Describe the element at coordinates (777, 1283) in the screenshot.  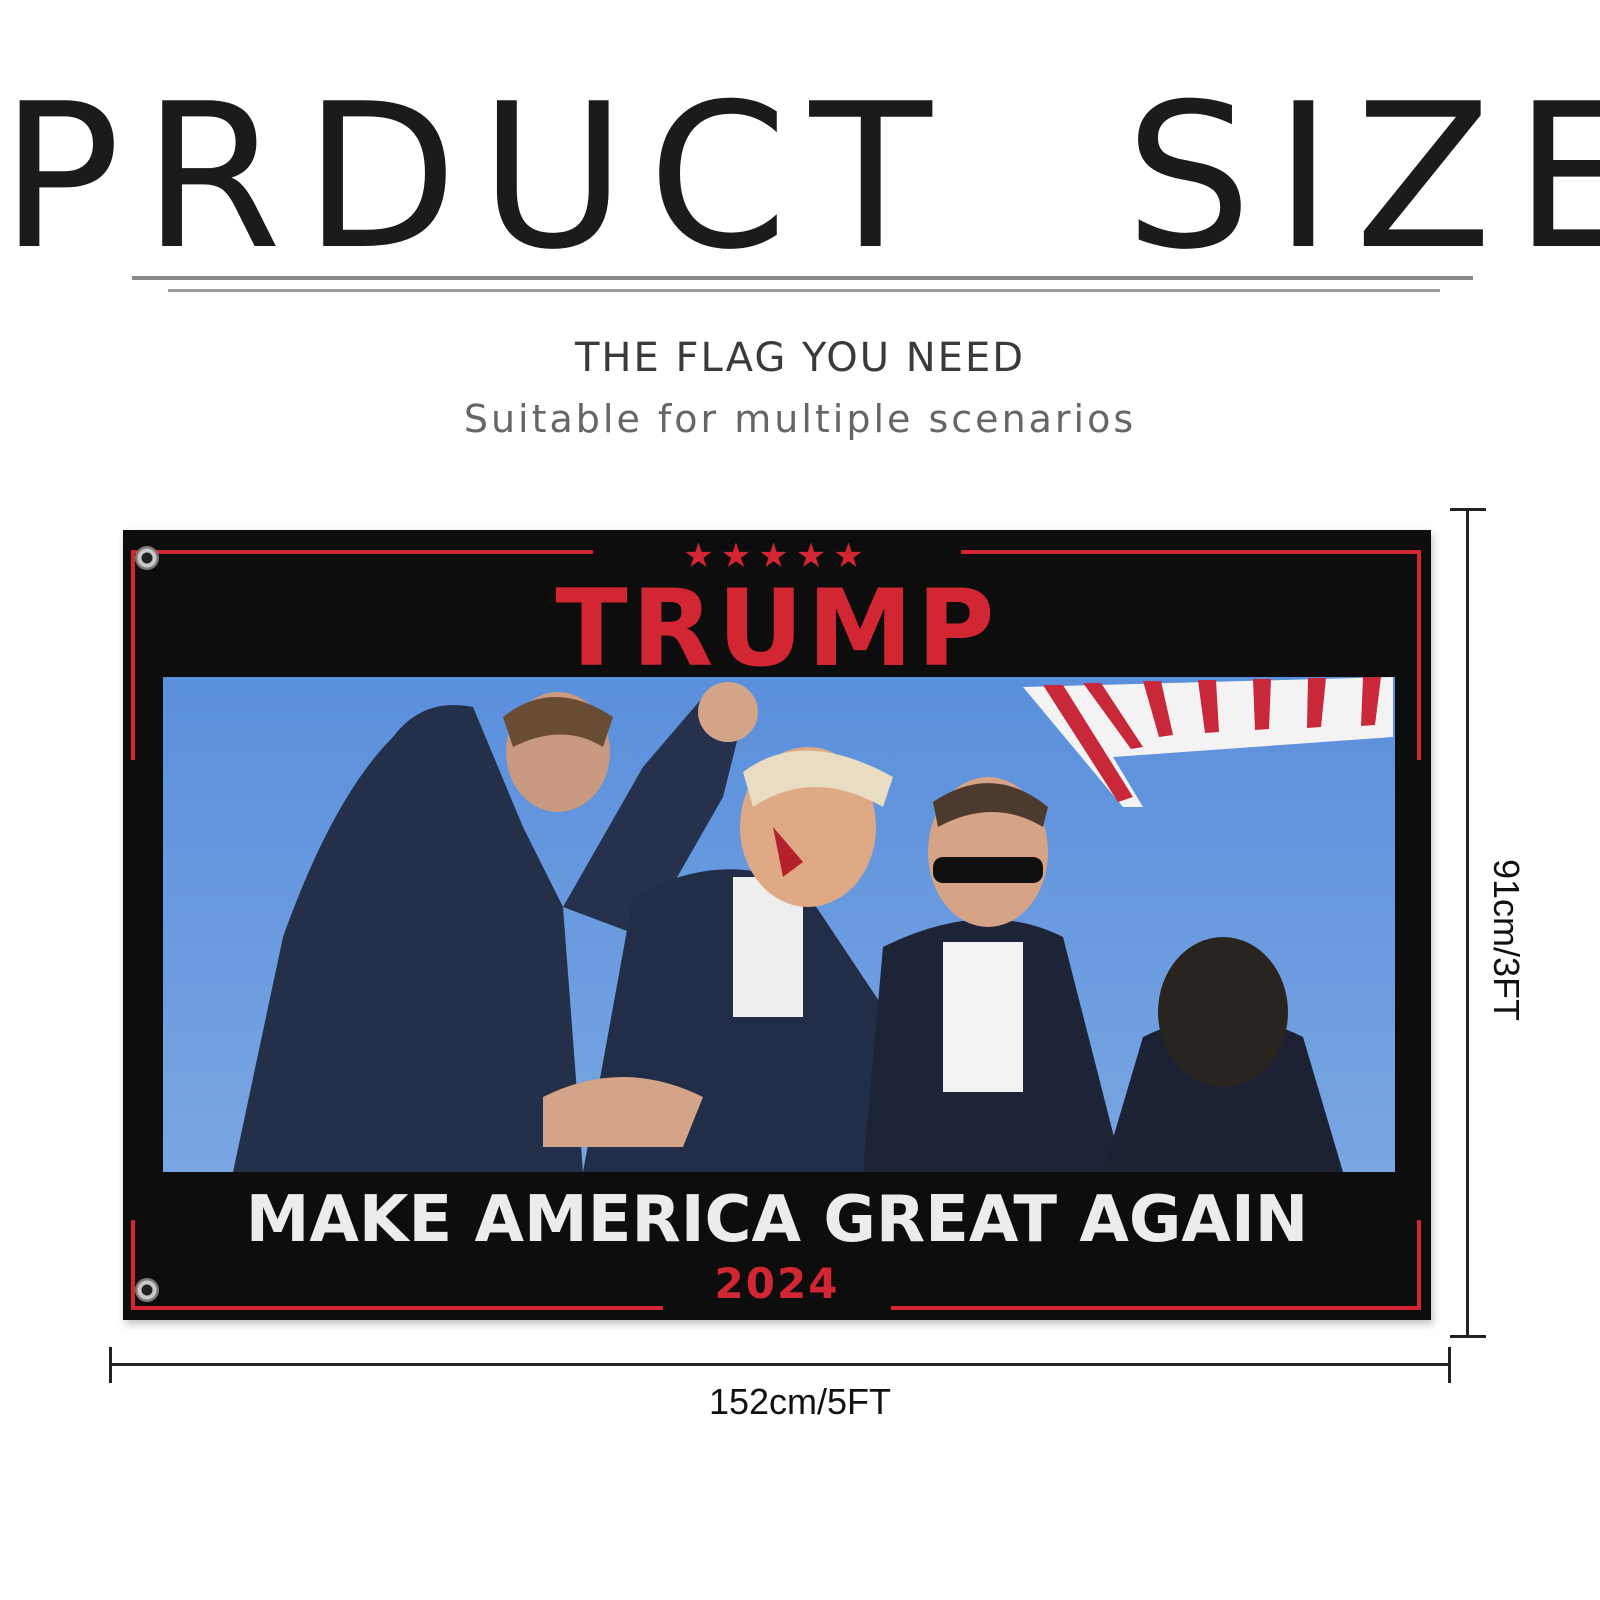
I see `flag-year: 2024` at that location.